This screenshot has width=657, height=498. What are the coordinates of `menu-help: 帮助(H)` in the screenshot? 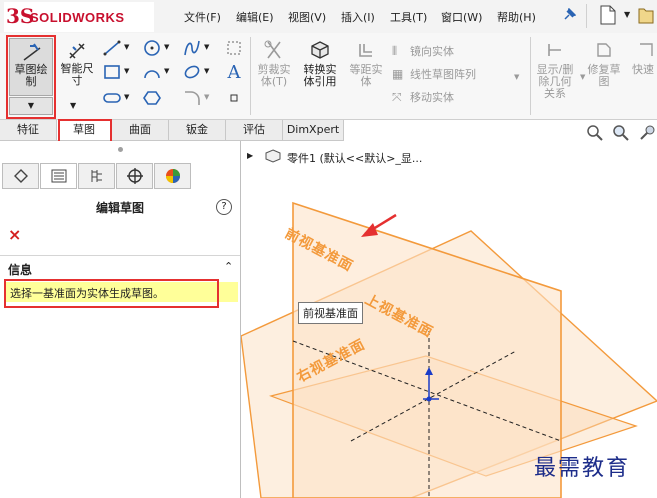 It's located at (516, 17).